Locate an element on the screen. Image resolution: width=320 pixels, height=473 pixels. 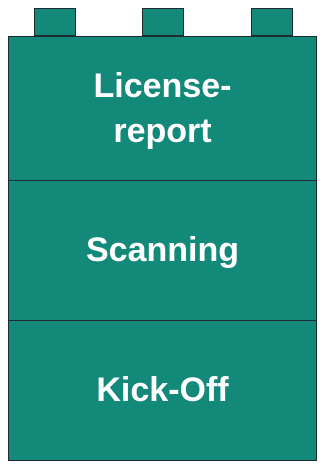
stud-right is located at coordinates (272, 22).